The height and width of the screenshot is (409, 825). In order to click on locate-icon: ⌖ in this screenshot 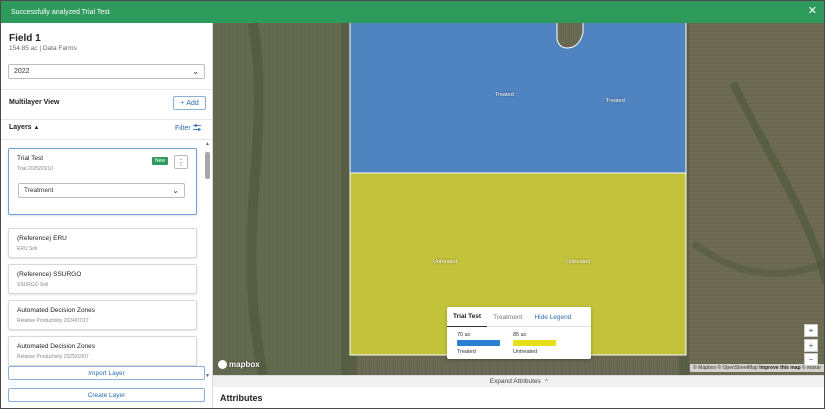, I will do `click(811, 330)`.